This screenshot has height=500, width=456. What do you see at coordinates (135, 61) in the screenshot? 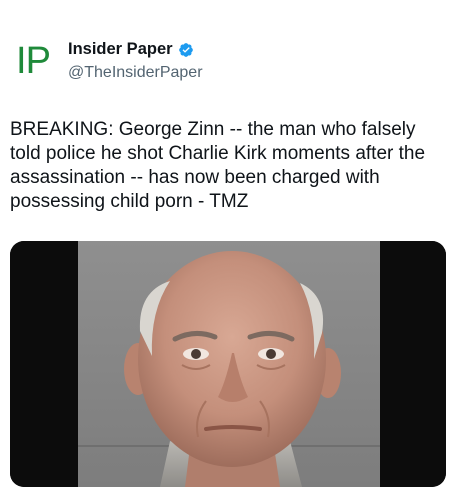
I see `author-block: Insider Paper @TheInsiderPaper` at bounding box center [135, 61].